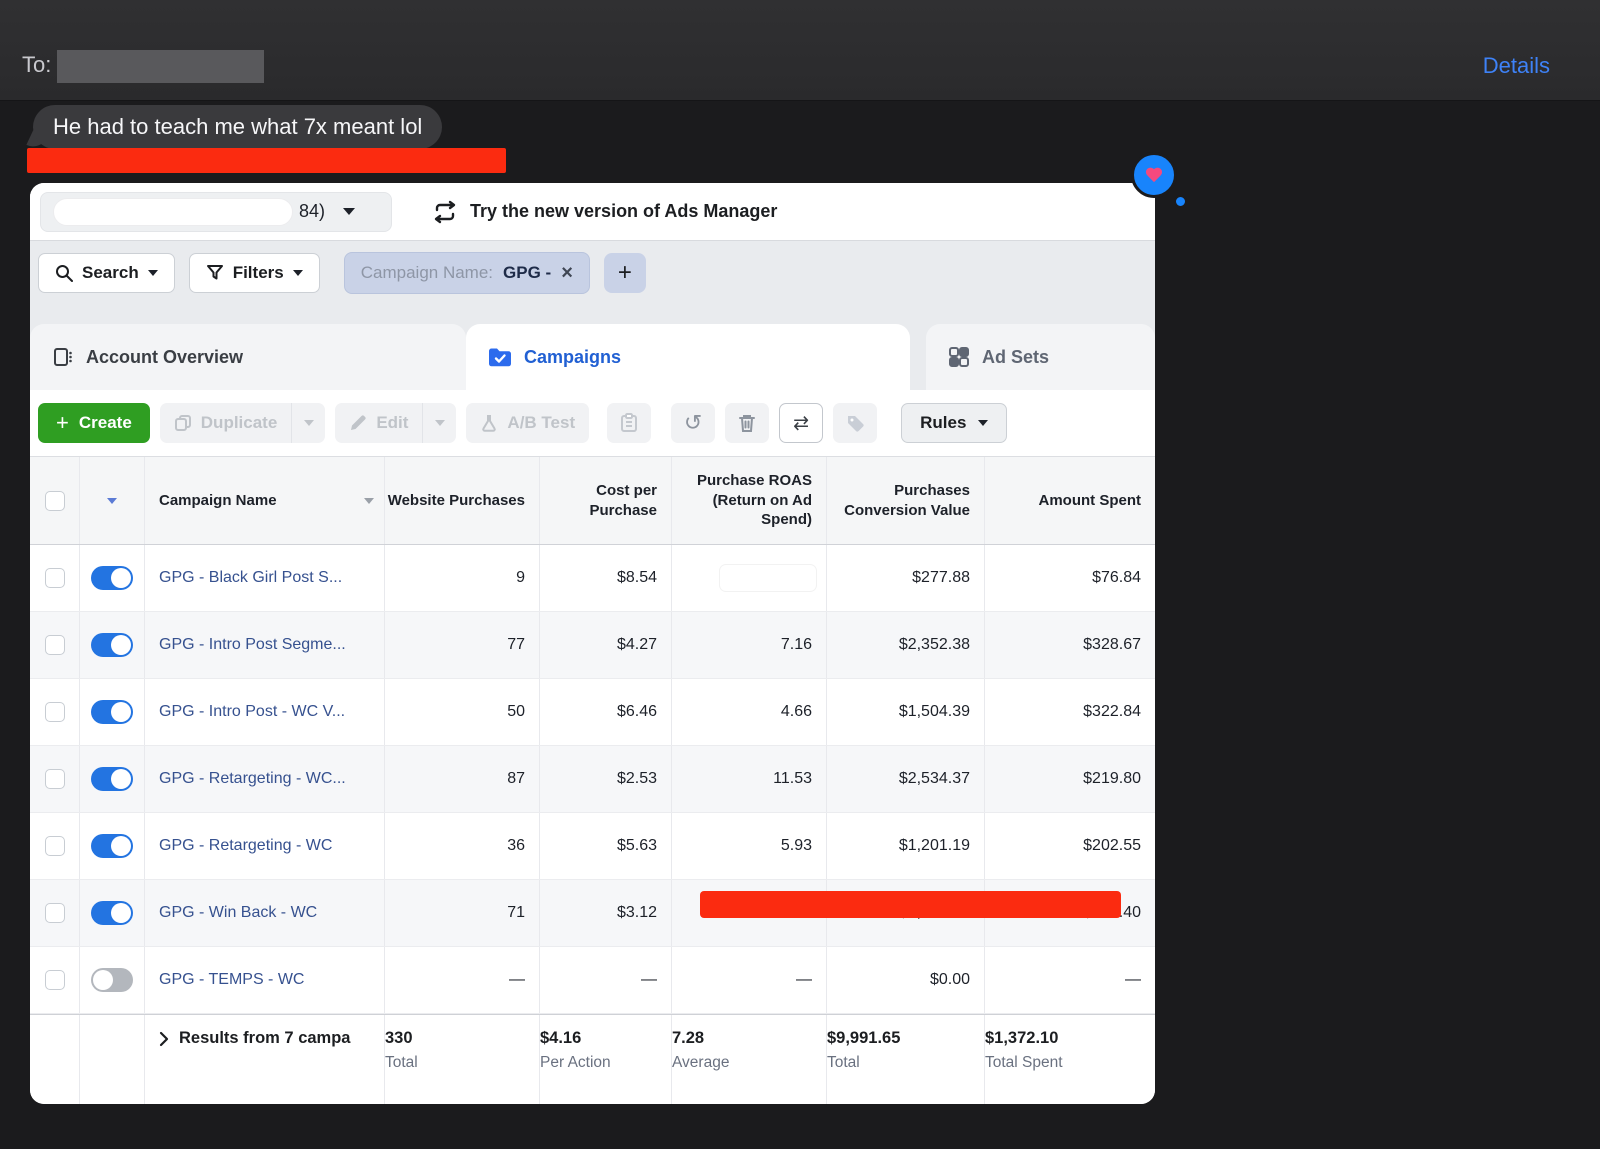  Describe the element at coordinates (439, 423) in the screenshot. I see `edit-dropdown` at that location.